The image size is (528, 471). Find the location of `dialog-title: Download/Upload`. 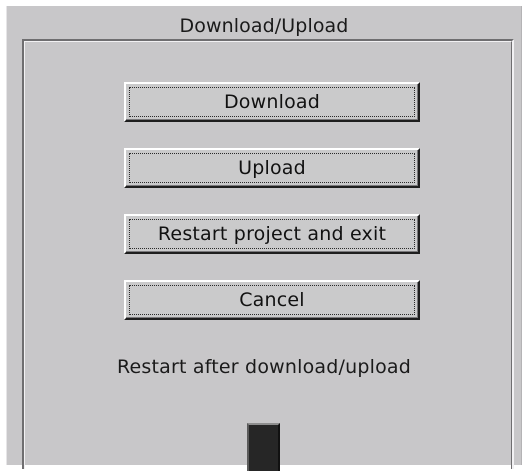

dialog-title: Download/Upload is located at coordinates (264, 26).